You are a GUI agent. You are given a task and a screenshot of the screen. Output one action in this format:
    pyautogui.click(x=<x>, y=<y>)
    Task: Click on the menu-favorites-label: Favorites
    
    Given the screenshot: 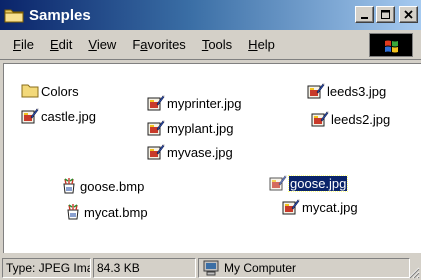 What is the action you would take?
    pyautogui.click(x=159, y=44)
    